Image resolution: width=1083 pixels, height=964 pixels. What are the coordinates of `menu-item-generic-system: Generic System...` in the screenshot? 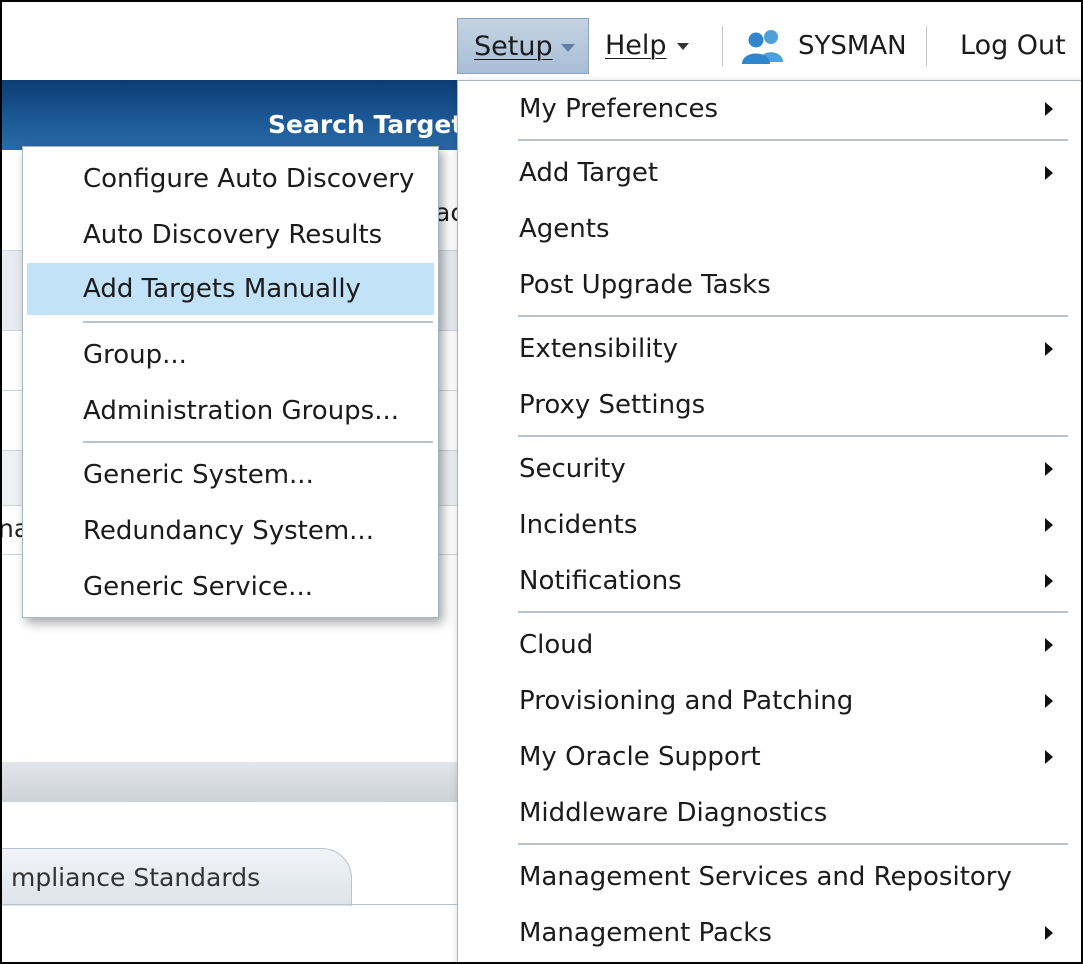 It's located at (230, 475).